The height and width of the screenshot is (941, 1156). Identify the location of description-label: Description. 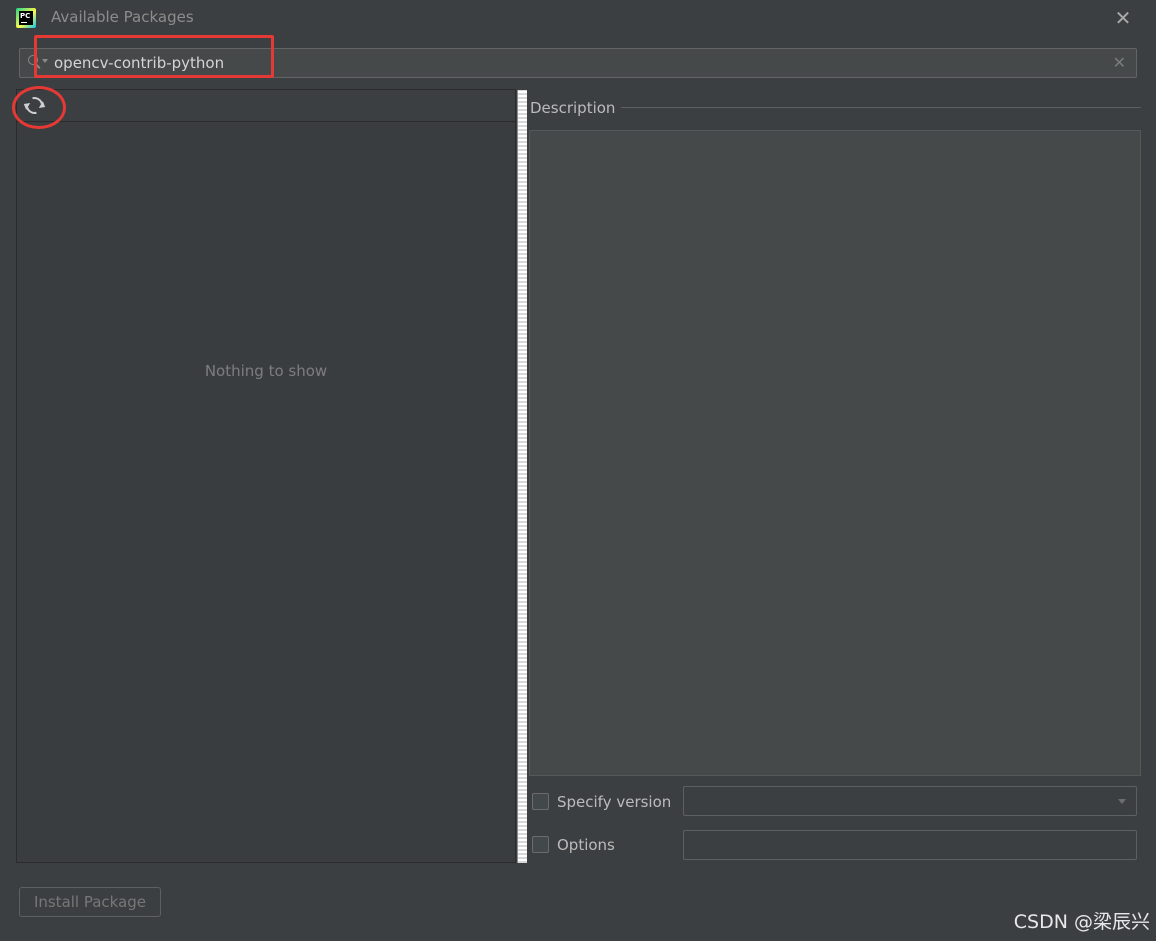
(573, 108).